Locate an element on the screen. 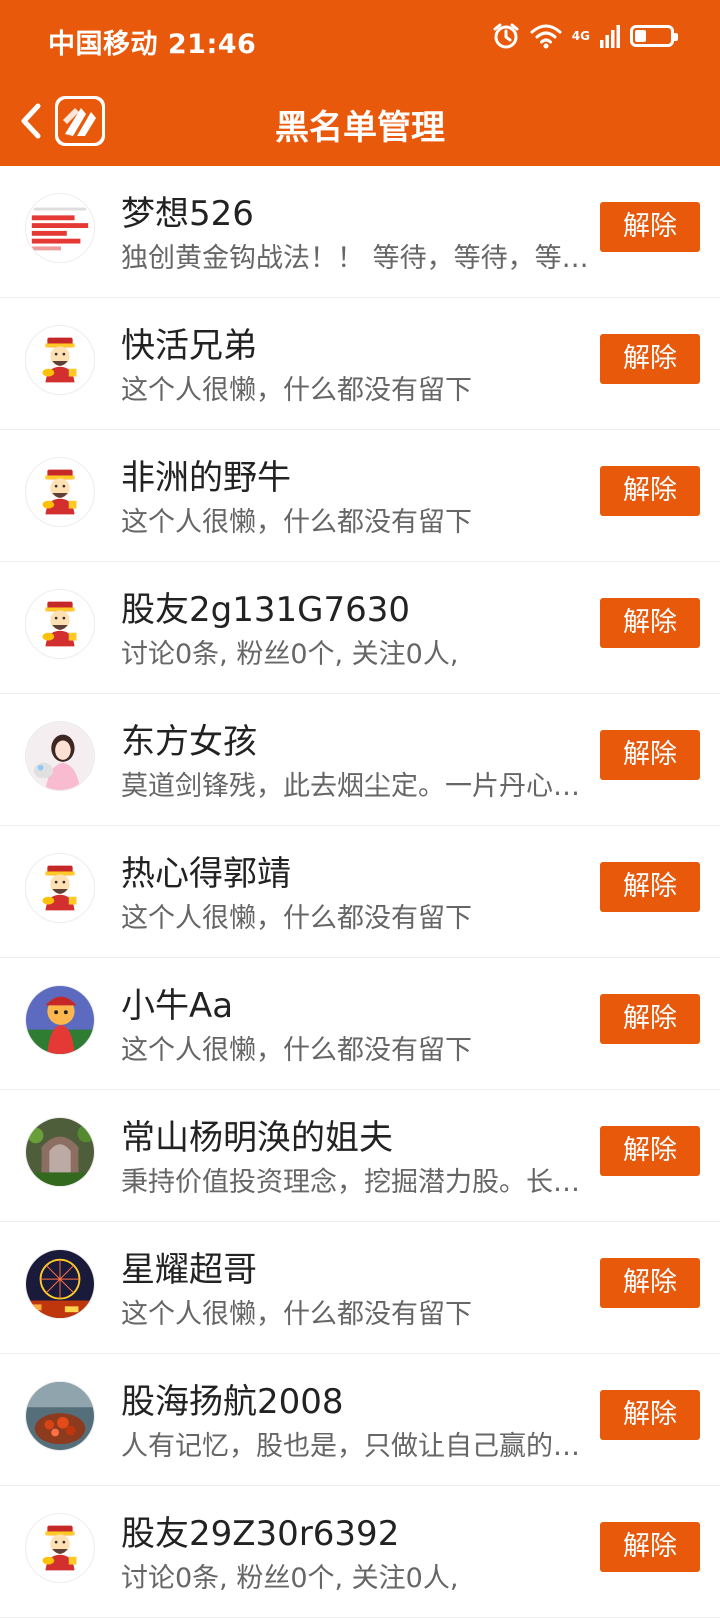 This screenshot has width=720, height=1618. carrier-time: 中国移动 21:46 is located at coordinates (152, 44).